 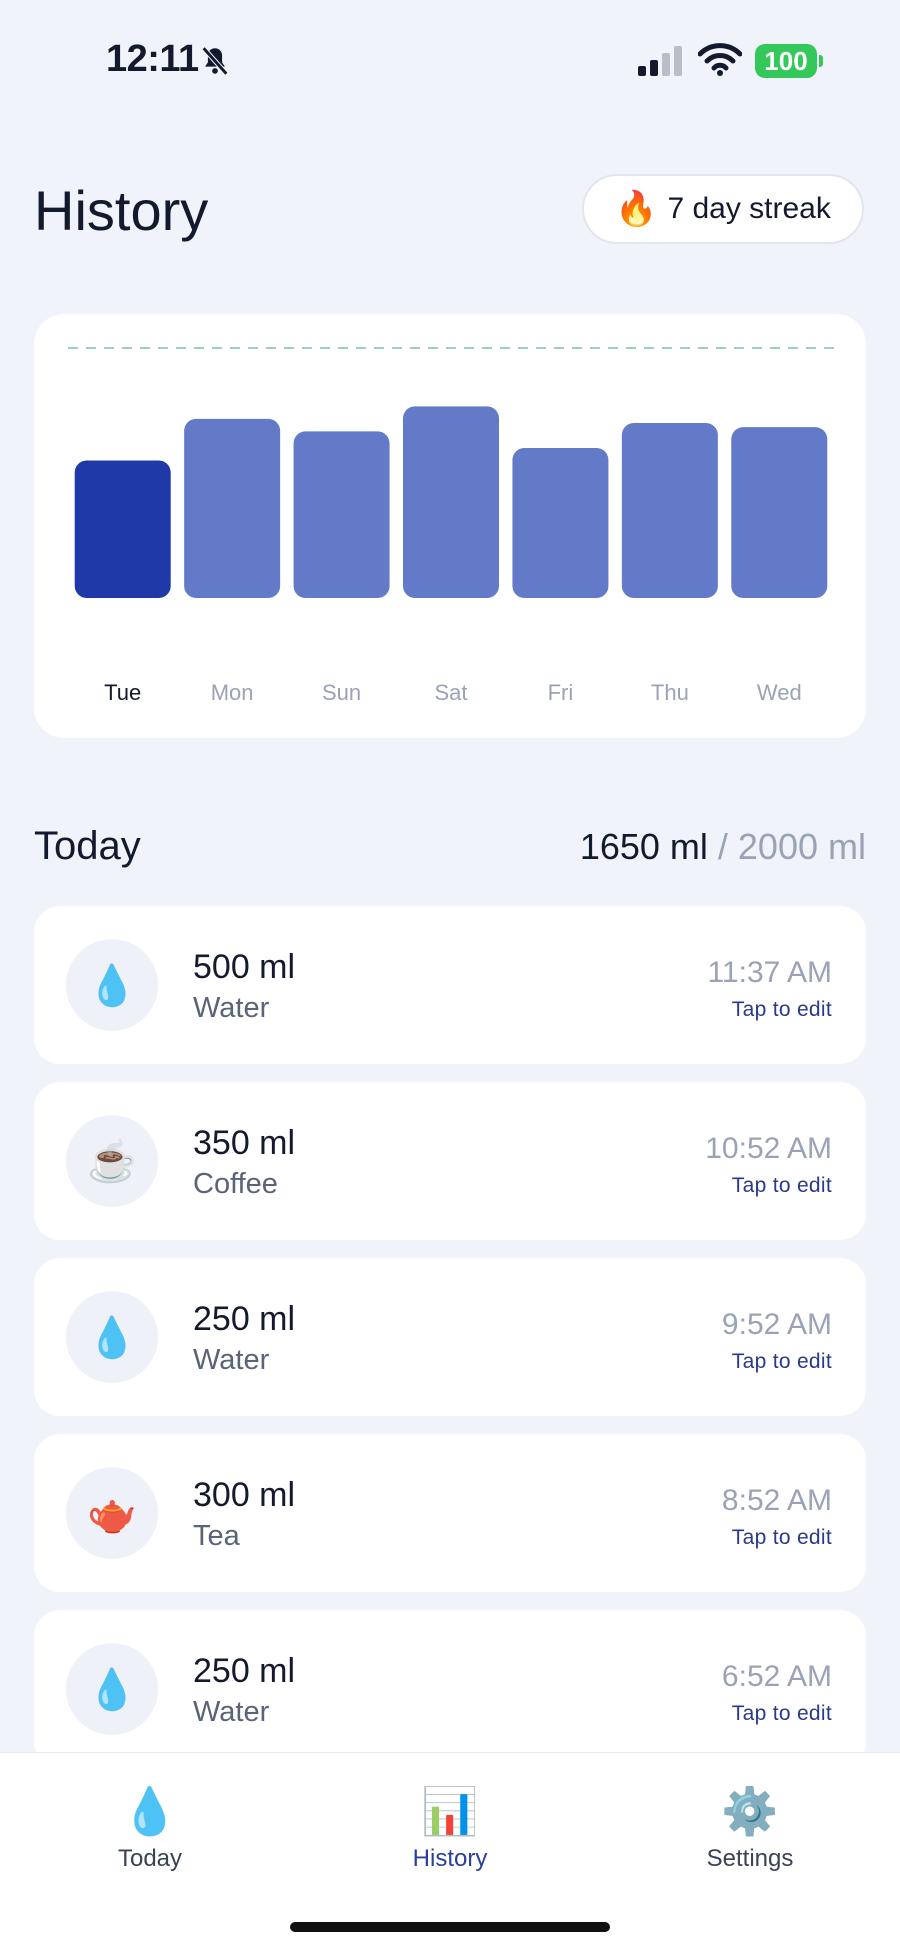 I want to click on today-total-amount: 1650 ml, so click(x=643, y=846).